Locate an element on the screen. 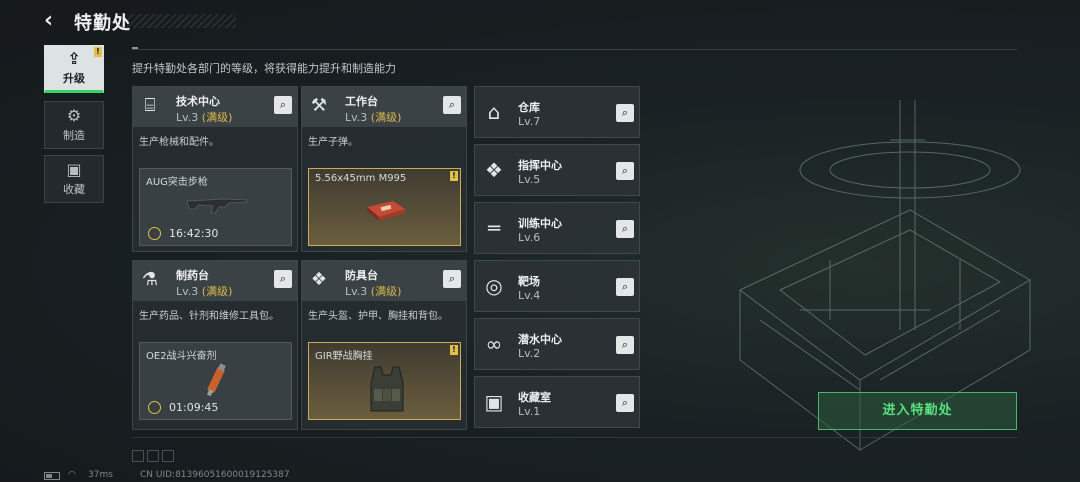 This screenshot has height=482, width=1080. facility-level: Lv.5 is located at coordinates (529, 179).